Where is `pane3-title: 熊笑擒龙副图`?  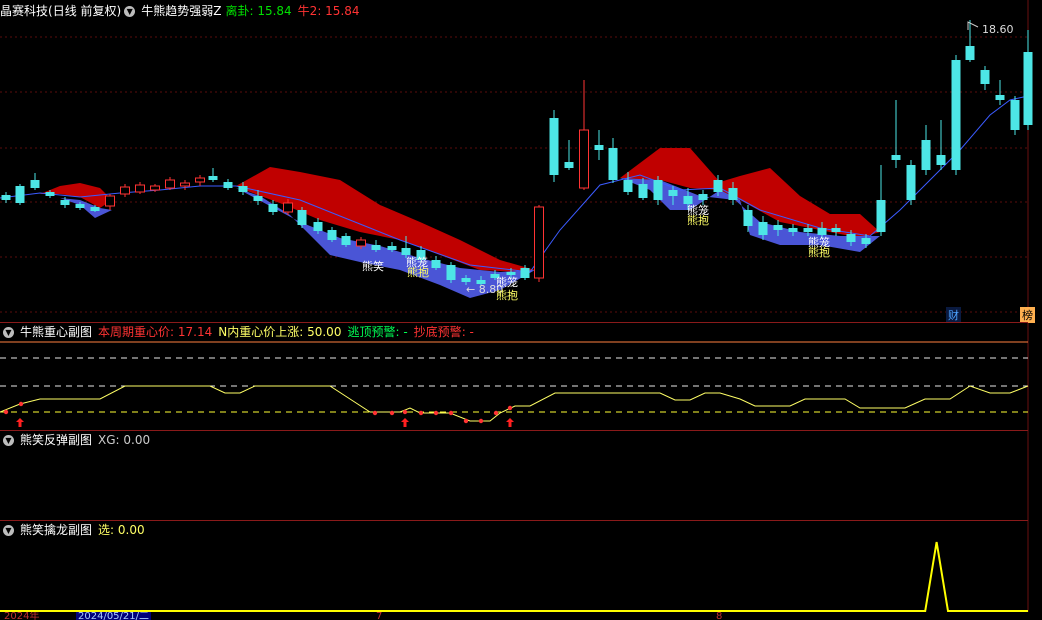
pane3-title: 熊笑擒龙副图 is located at coordinates (56, 530).